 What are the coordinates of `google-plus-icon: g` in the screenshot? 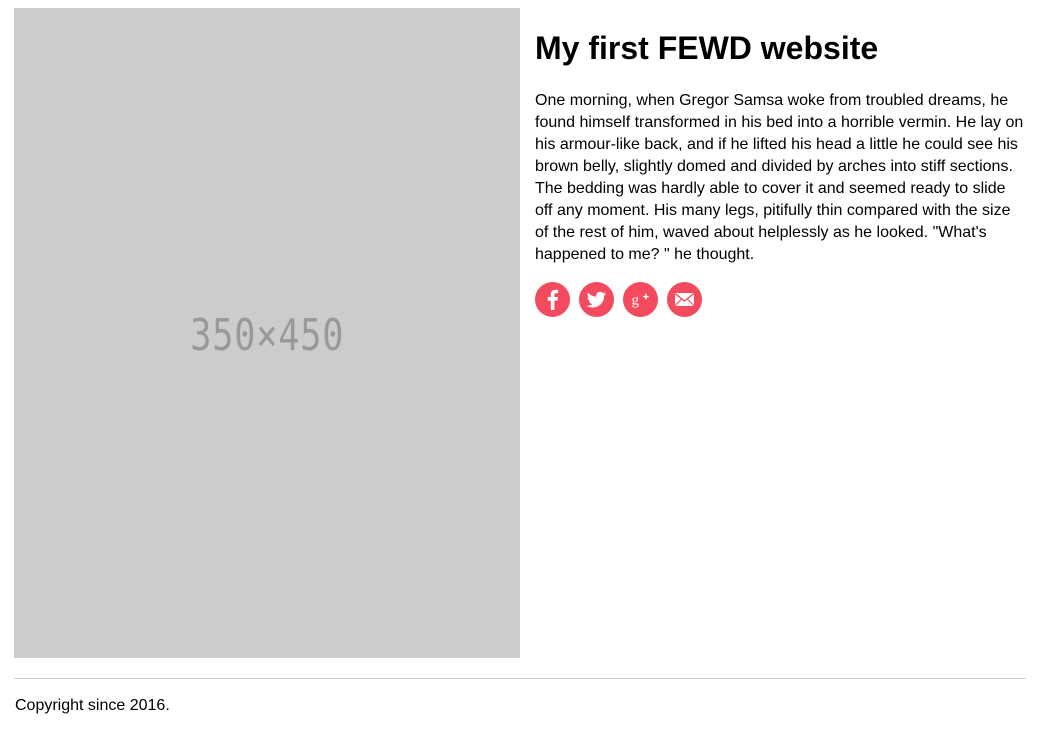 It's located at (640, 301).